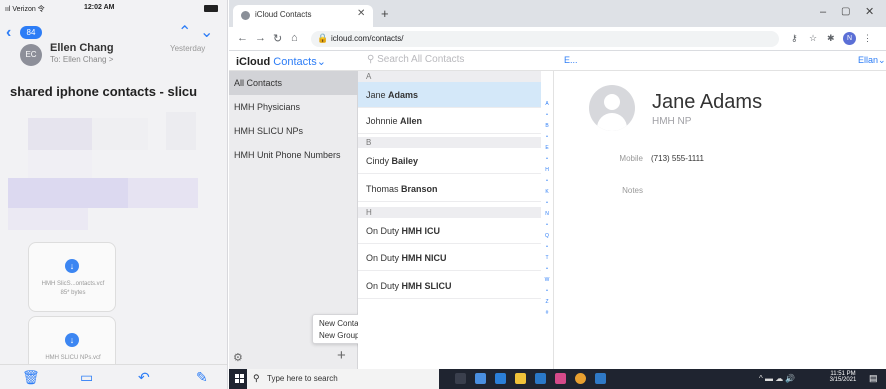  What do you see at coordinates (600, 378) in the screenshot?
I see `mail-app-icon` at bounding box center [600, 378].